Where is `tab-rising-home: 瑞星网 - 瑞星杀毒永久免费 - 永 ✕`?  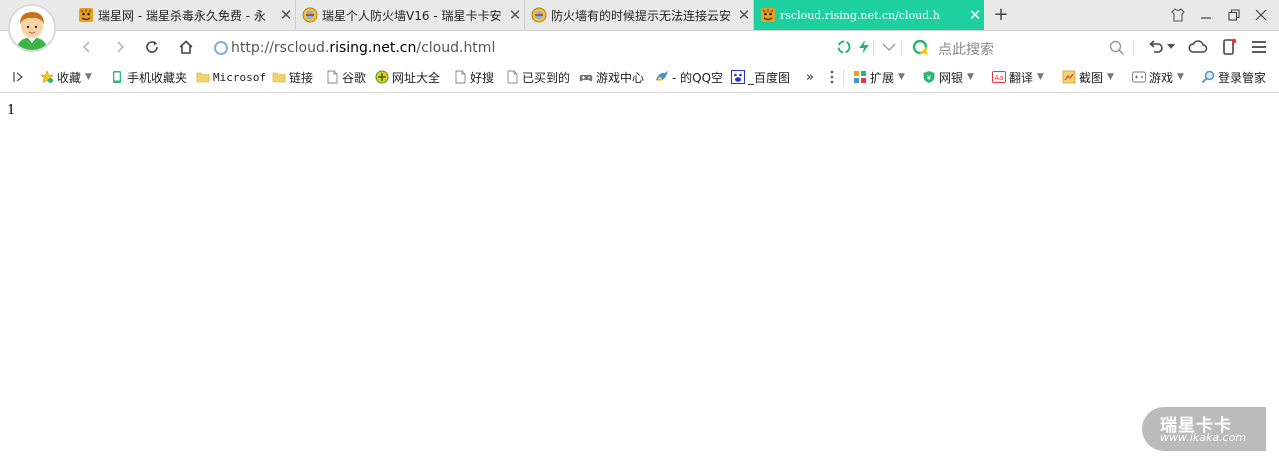 tab-rising-home: 瑞星网 - 瑞星杀毒永久免费 - 永 ✕ is located at coordinates (184, 15).